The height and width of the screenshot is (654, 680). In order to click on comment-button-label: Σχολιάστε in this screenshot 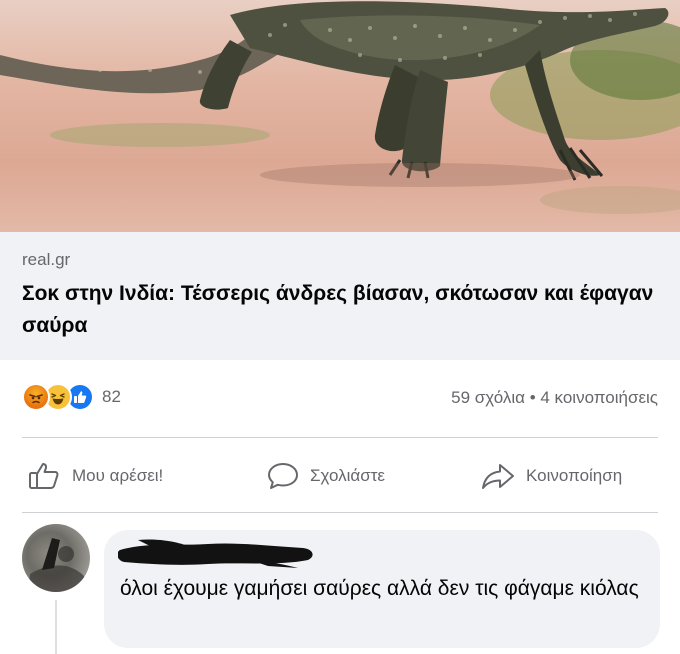, I will do `click(347, 475)`.